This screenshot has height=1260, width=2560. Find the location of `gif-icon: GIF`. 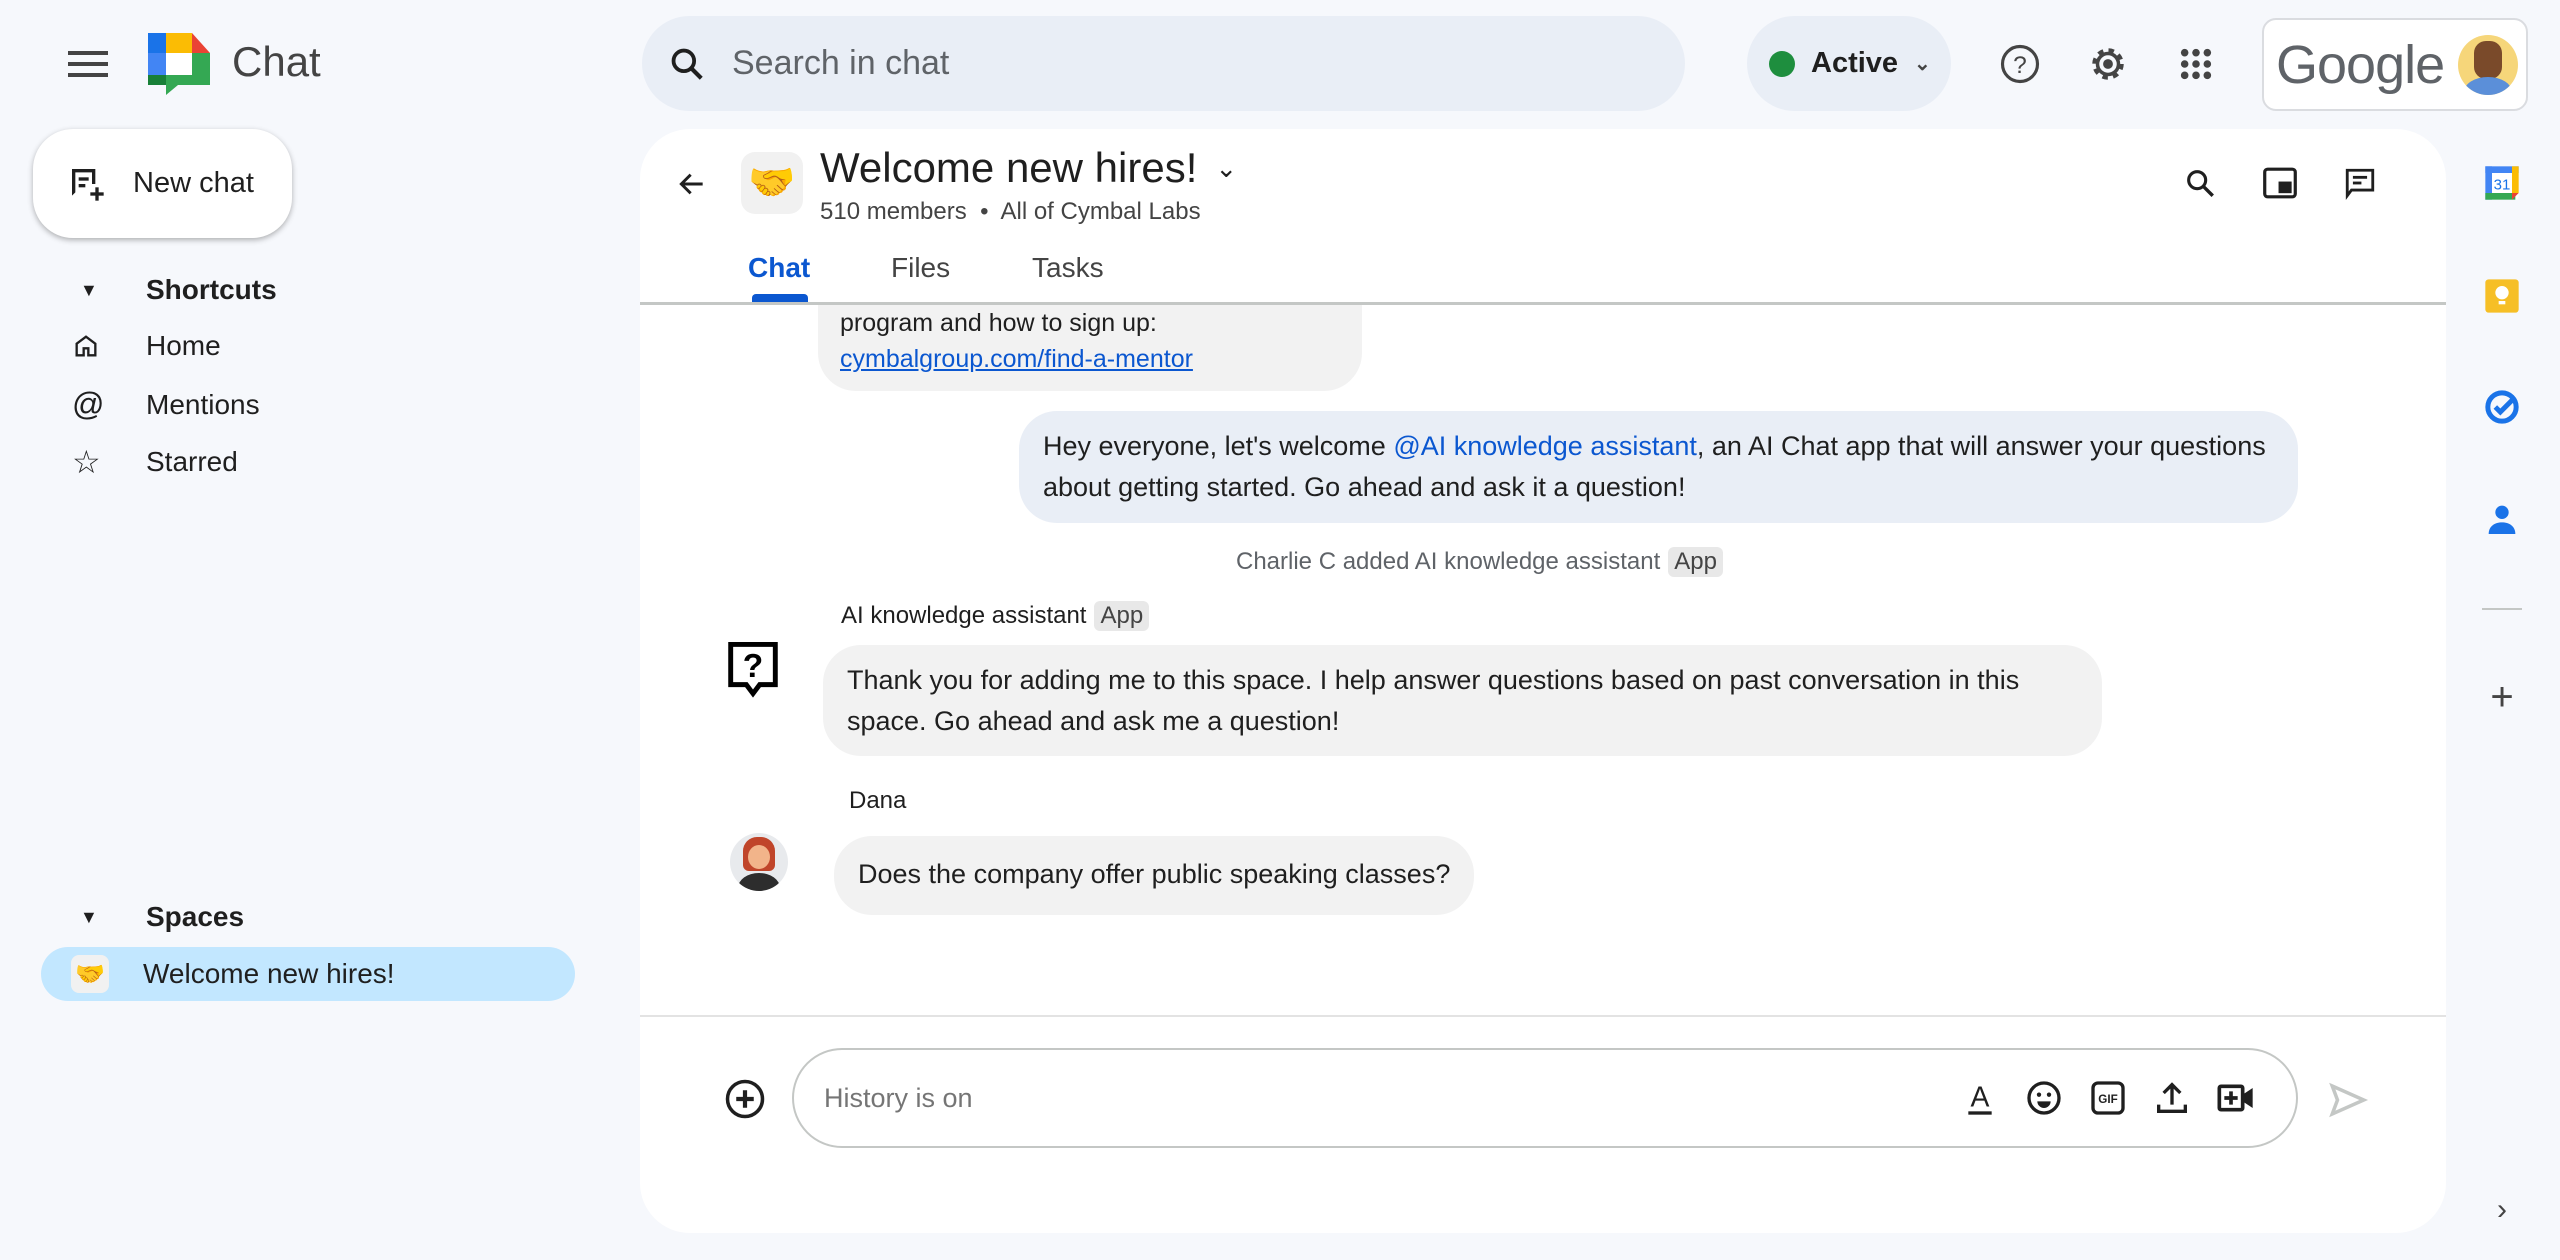

gif-icon: GIF is located at coordinates (2108, 1098).